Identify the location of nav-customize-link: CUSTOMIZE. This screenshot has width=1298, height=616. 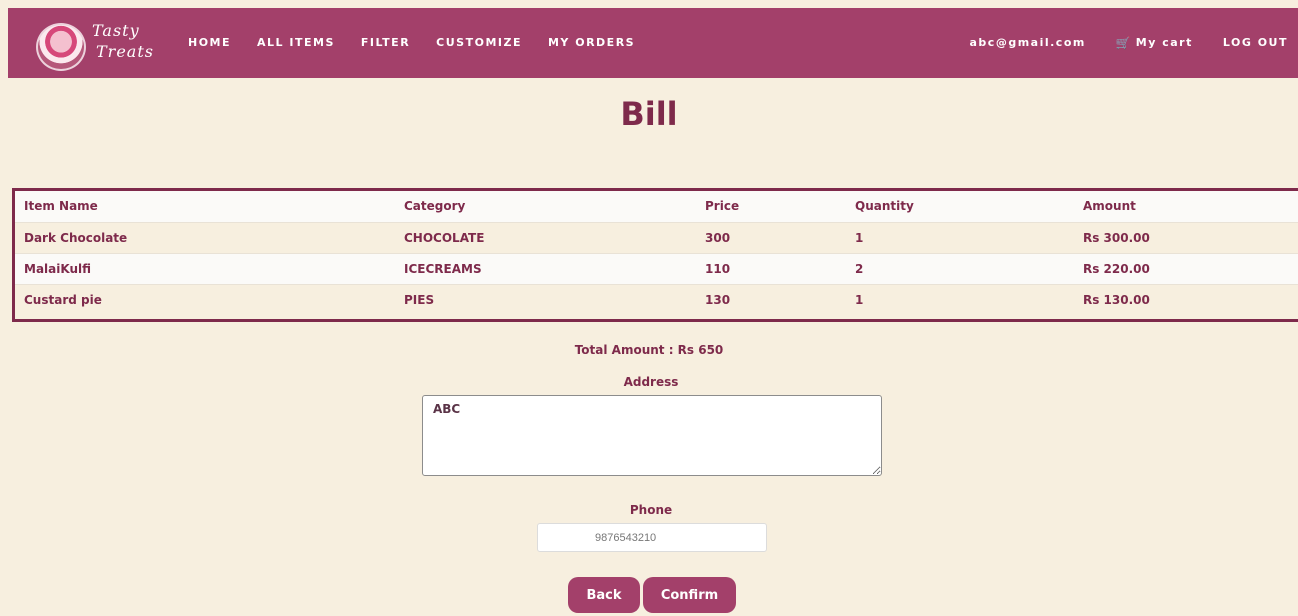
(479, 43).